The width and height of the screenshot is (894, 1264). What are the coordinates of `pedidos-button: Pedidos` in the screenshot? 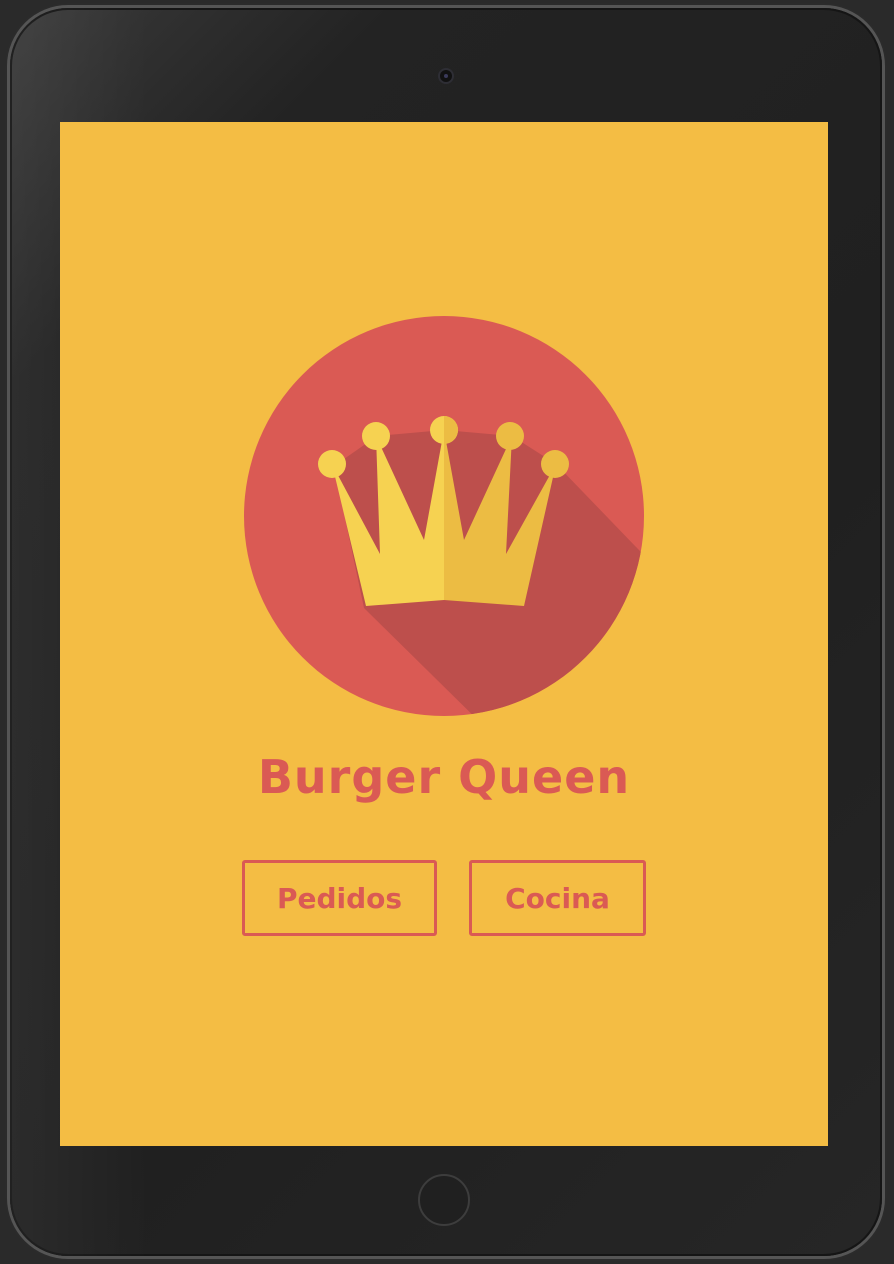 It's located at (339, 898).